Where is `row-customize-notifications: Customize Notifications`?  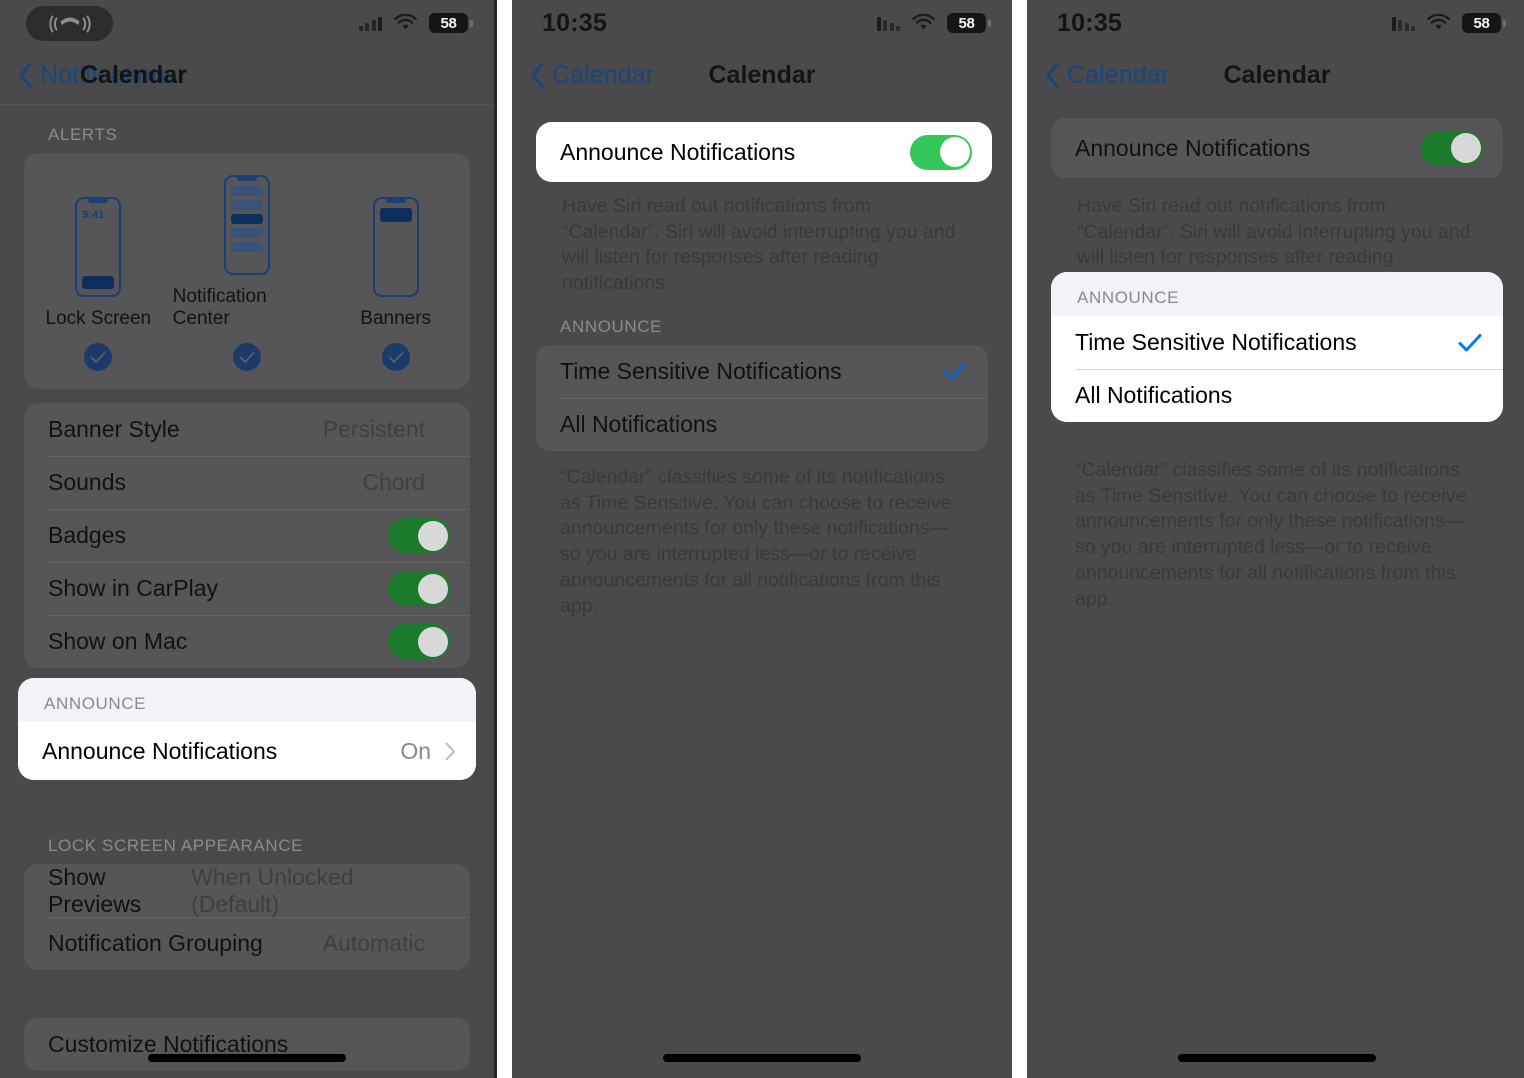 row-customize-notifications: Customize Notifications is located at coordinates (247, 1044).